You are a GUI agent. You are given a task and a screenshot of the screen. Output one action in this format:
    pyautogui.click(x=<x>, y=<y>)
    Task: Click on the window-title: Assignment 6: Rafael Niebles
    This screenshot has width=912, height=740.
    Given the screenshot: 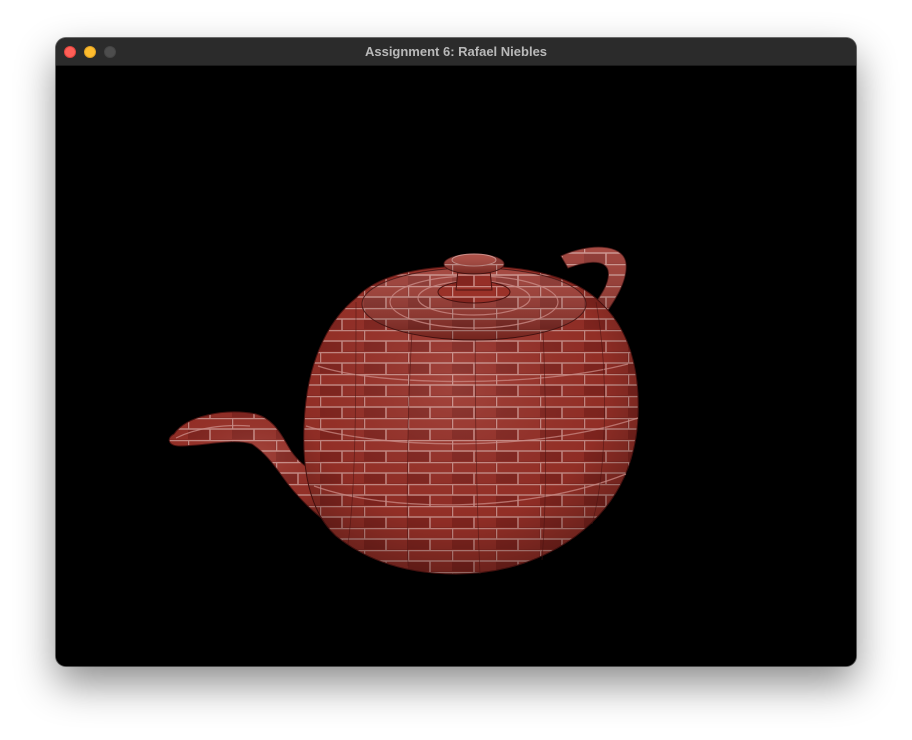 What is the action you would take?
    pyautogui.click(x=456, y=51)
    